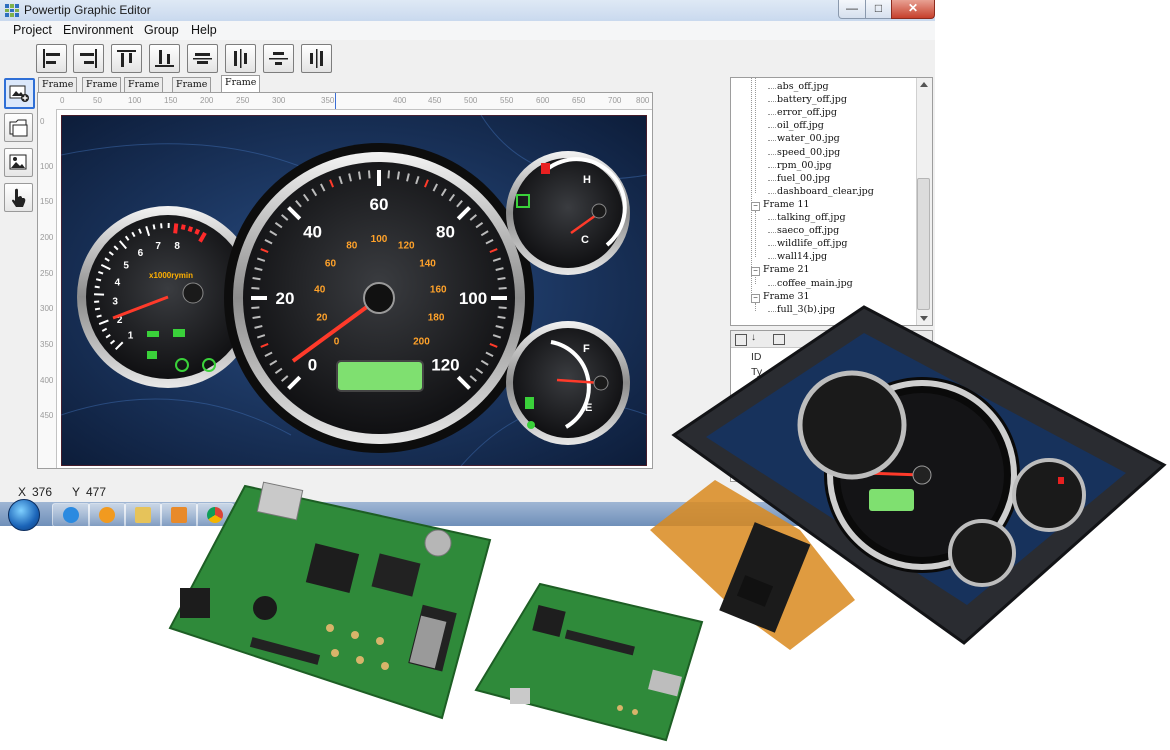  What do you see at coordinates (800, 125) in the screenshot?
I see `tree-image-node: oil_off.jpg` at bounding box center [800, 125].